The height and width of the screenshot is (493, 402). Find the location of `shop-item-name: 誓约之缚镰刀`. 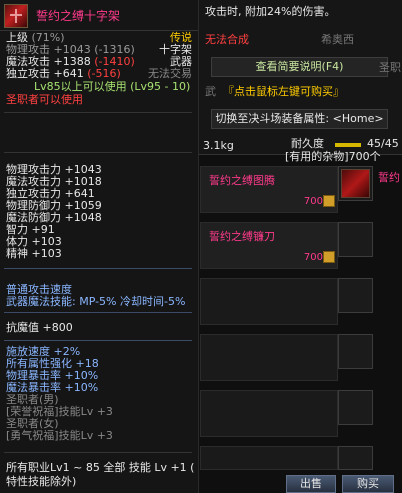

shop-item-name: 誓约之缚镰刀 is located at coordinates (242, 236).